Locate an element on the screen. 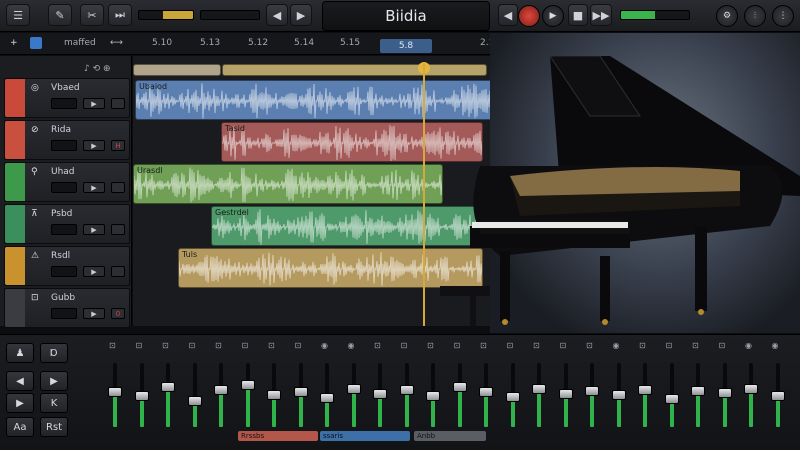 The height and width of the screenshot is (450, 800). track-header: ⊡ Gubb ▶ 0 is located at coordinates (67, 308).